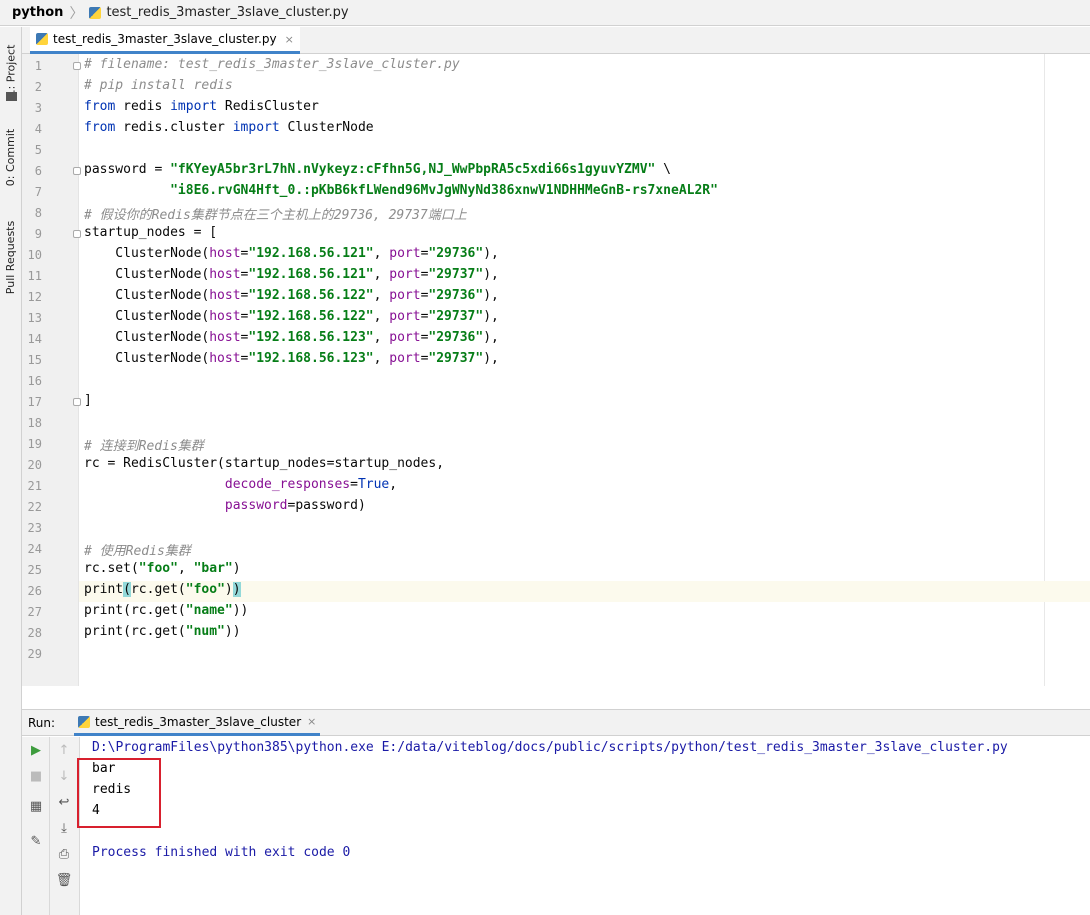 This screenshot has width=1090, height=915. What do you see at coordinates (64, 802) in the screenshot?
I see `soft-wrap-icon: ↩` at bounding box center [64, 802].